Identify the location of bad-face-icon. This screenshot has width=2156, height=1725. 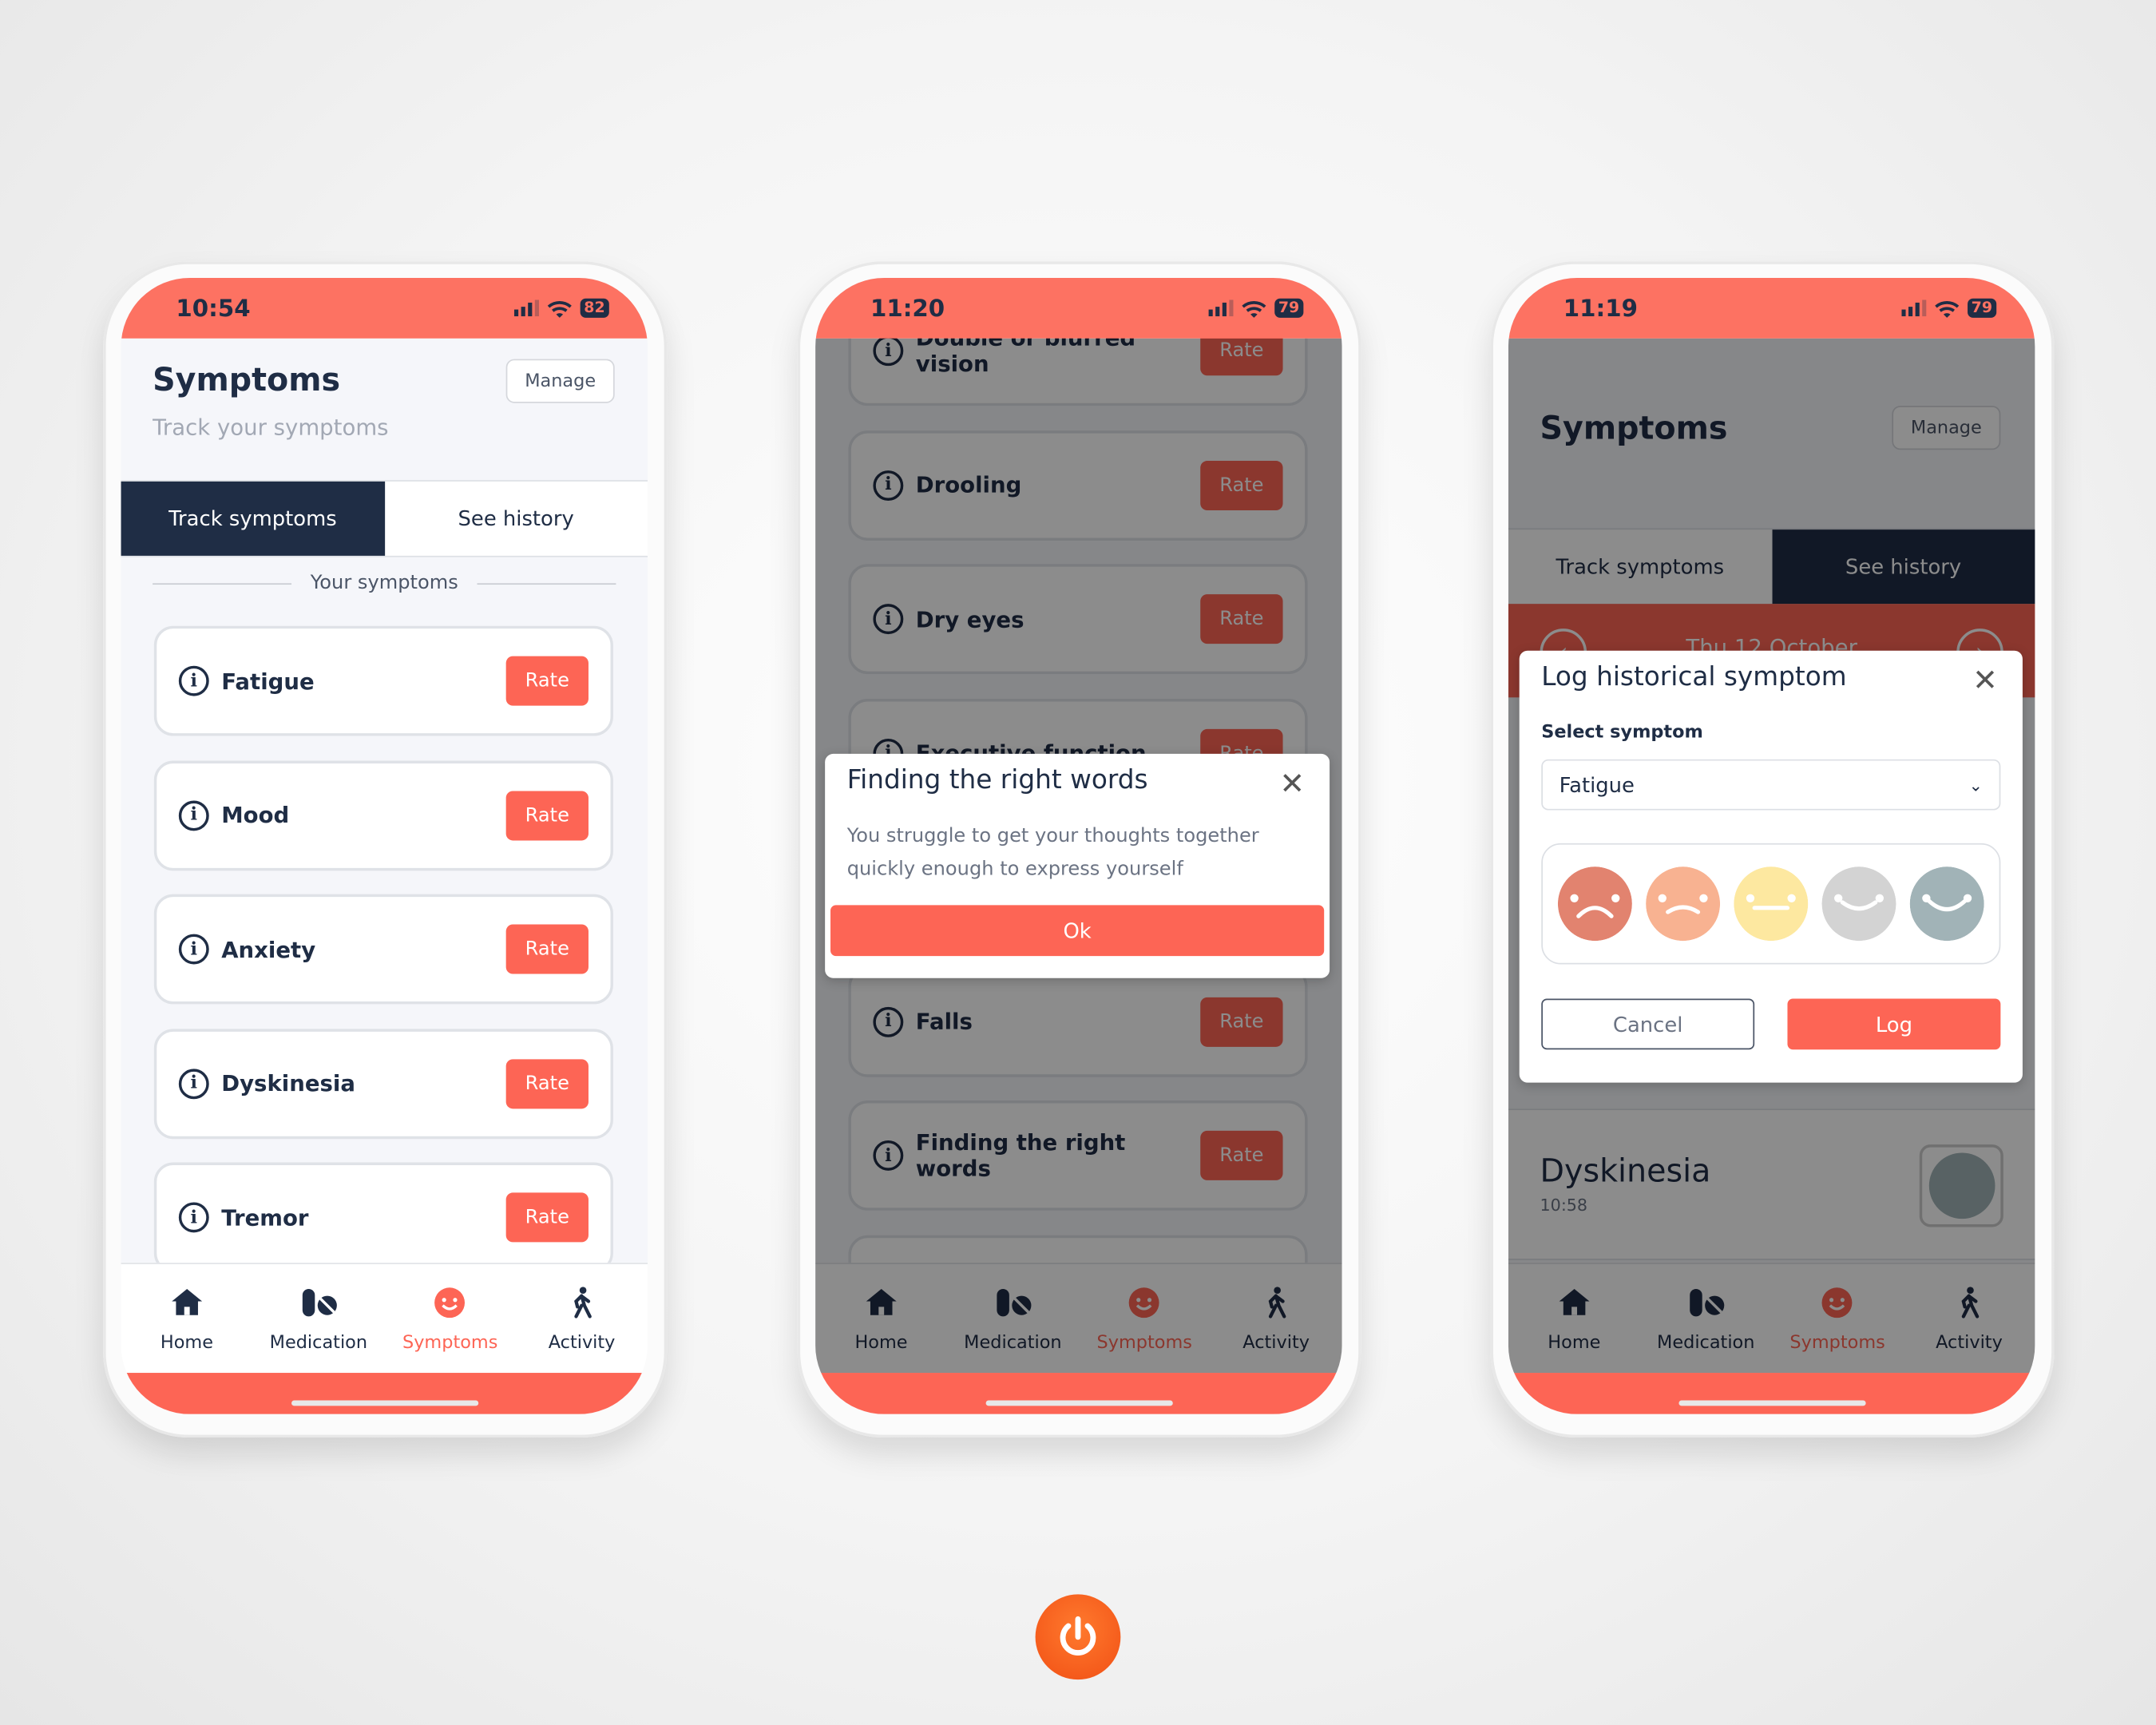
(1683, 904).